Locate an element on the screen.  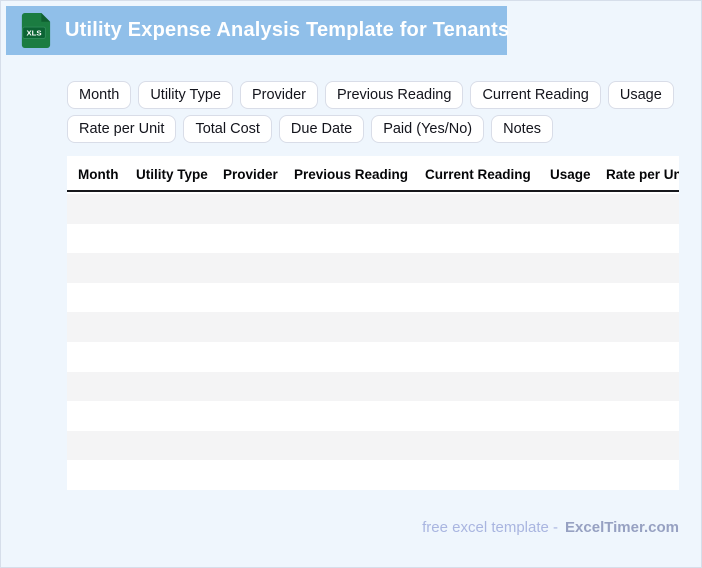
column-header-previous-reading: Previous Reading is located at coordinates (348, 174).